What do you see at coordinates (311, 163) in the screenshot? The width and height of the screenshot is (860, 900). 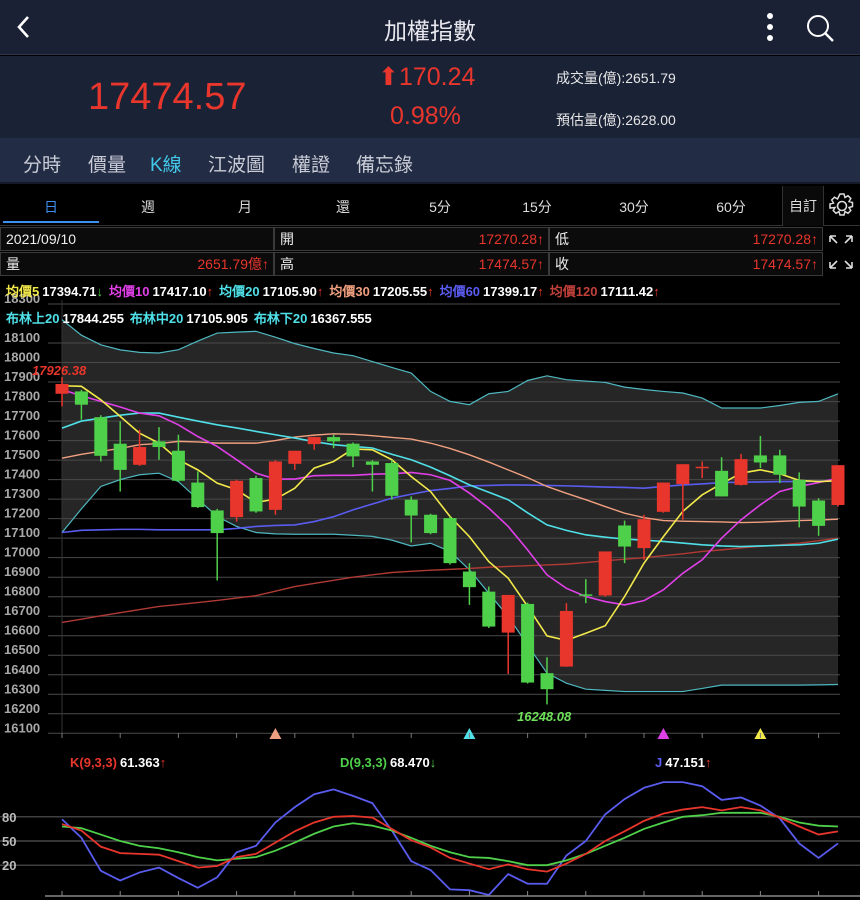 I see `tab-warrants: 權證` at bounding box center [311, 163].